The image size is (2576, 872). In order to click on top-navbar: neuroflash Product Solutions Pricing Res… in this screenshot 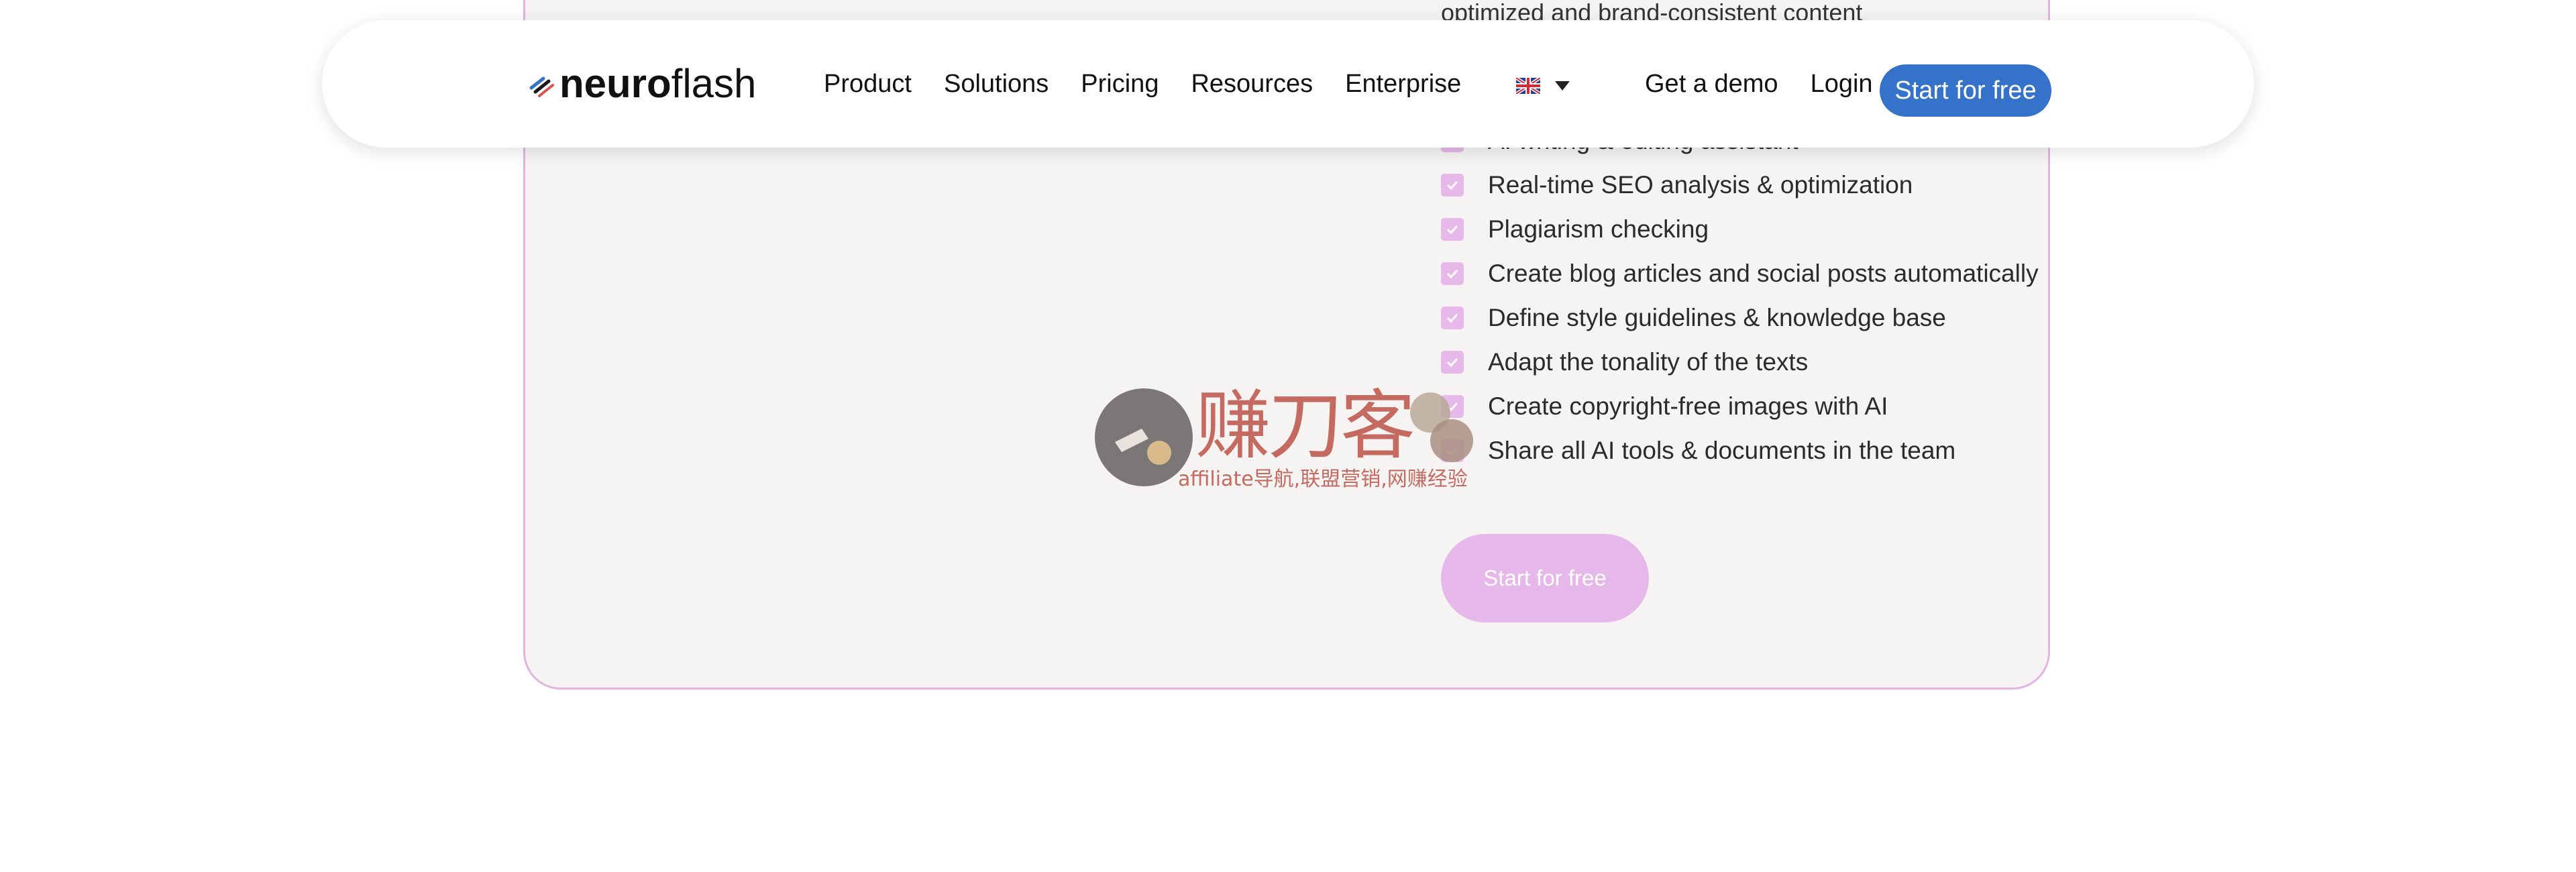, I will do `click(1288, 84)`.